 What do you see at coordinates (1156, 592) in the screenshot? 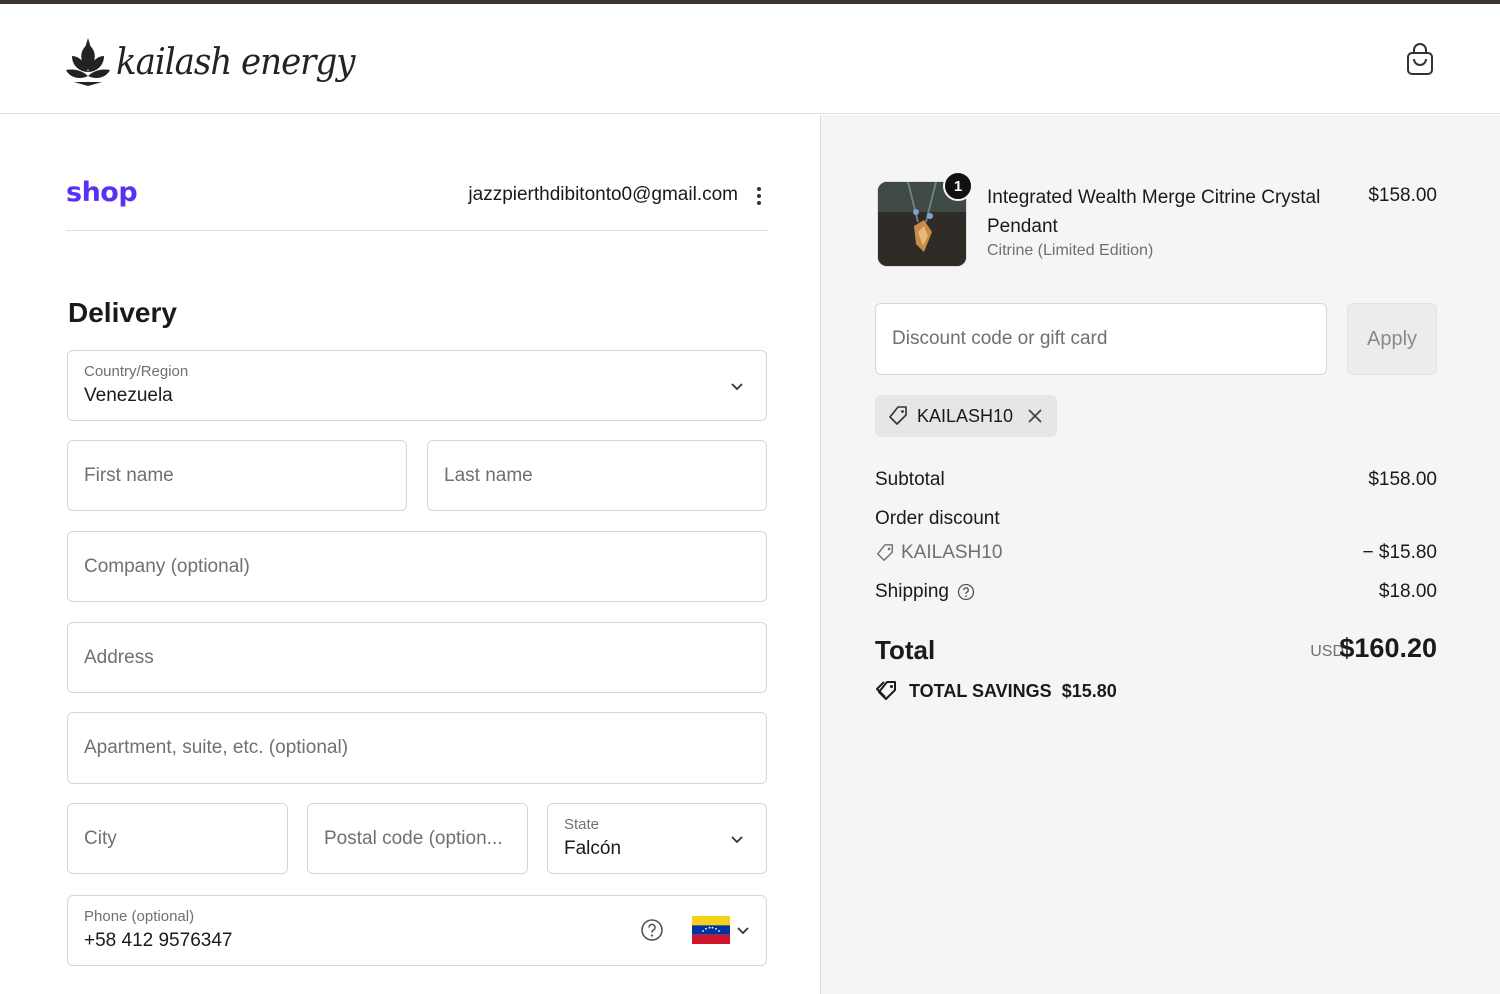
I see `shipping-row: Shipping $18.00` at bounding box center [1156, 592].